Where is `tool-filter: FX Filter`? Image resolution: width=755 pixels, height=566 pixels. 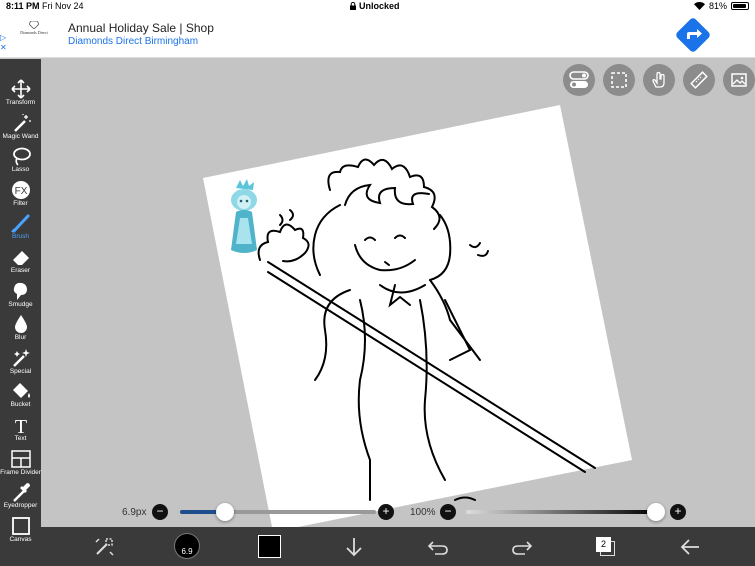
tool-filter: FX Filter is located at coordinates (20, 196).